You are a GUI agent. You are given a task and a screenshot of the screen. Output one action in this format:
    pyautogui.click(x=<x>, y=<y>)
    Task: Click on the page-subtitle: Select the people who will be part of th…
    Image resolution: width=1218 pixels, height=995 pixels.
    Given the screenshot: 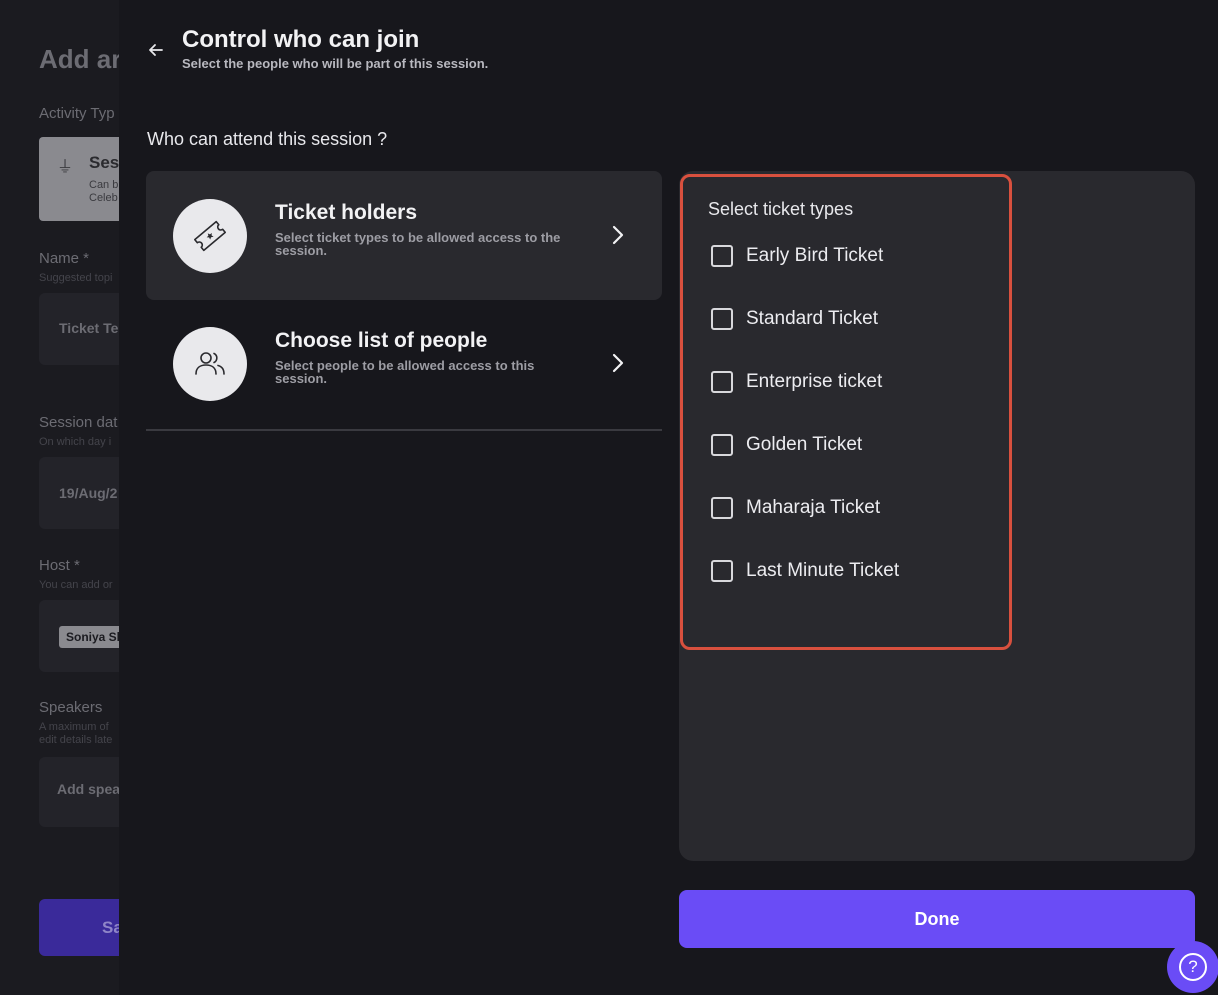 What is the action you would take?
    pyautogui.click(x=335, y=63)
    